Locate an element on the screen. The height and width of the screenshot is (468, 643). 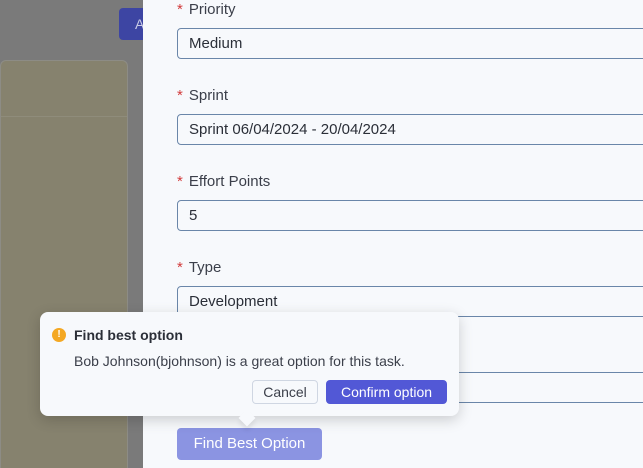
type-label: * Type is located at coordinates (199, 267).